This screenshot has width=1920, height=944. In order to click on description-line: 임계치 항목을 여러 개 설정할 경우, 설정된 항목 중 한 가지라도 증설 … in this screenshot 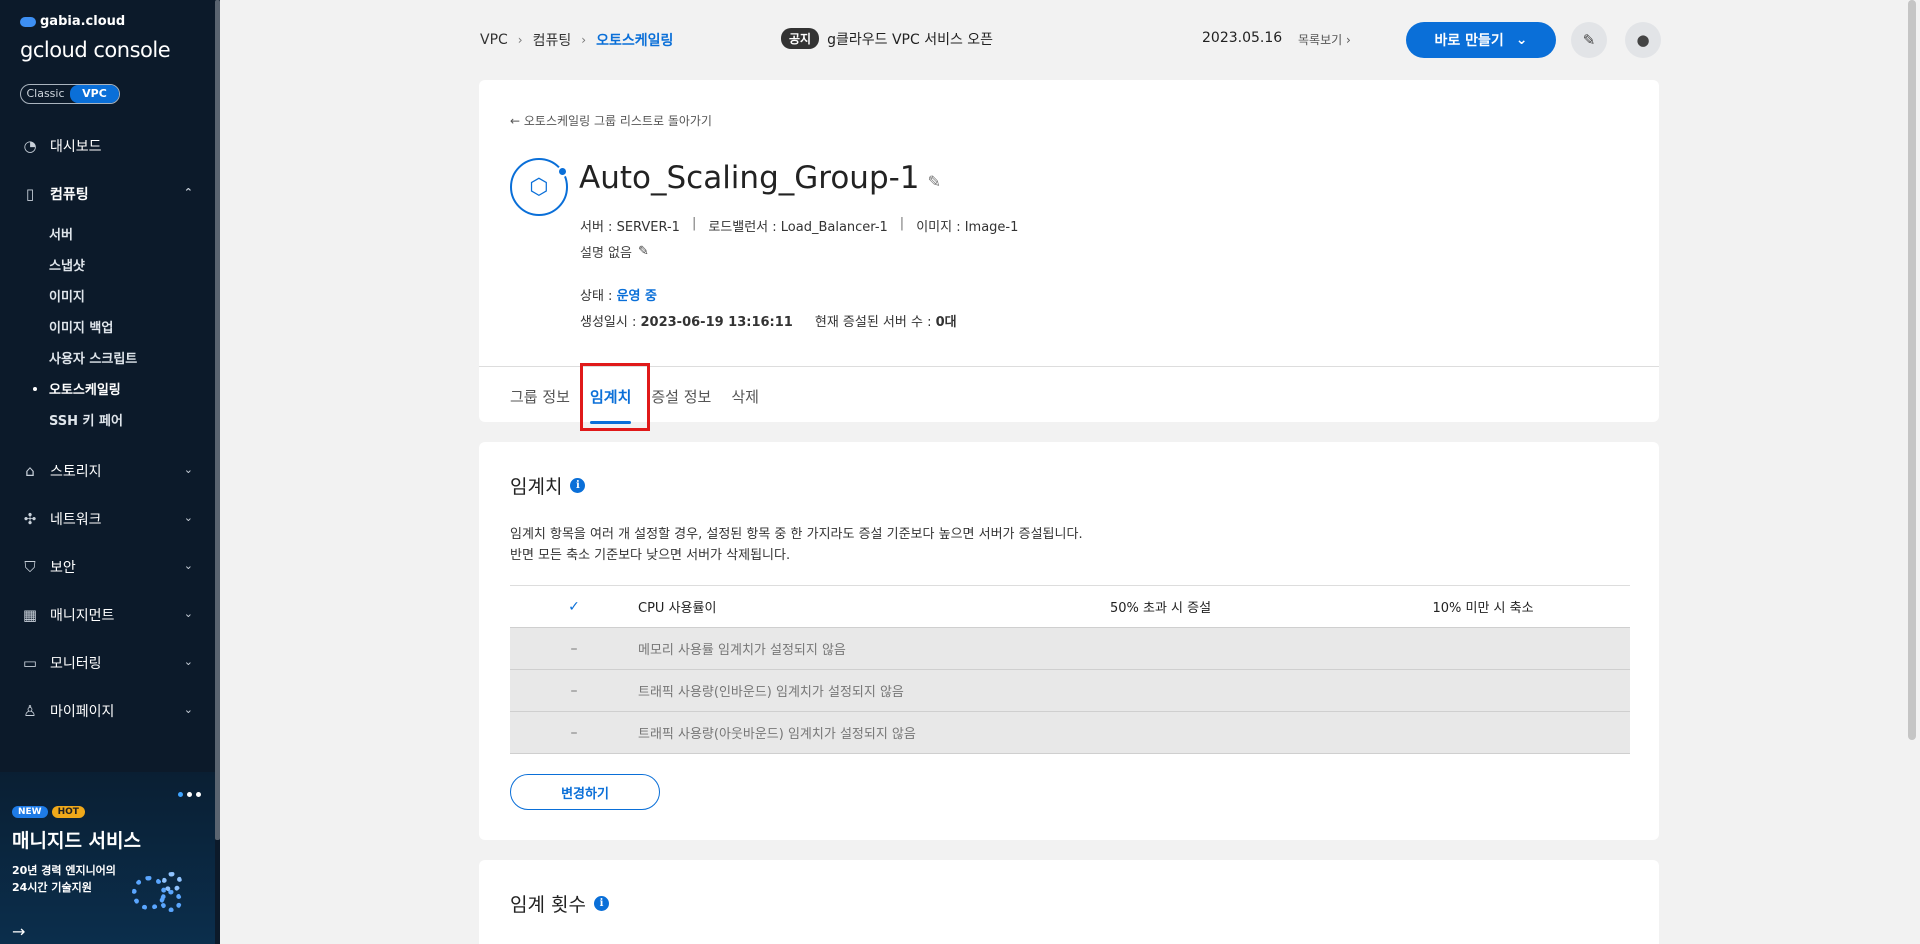, I will do `click(796, 534)`.